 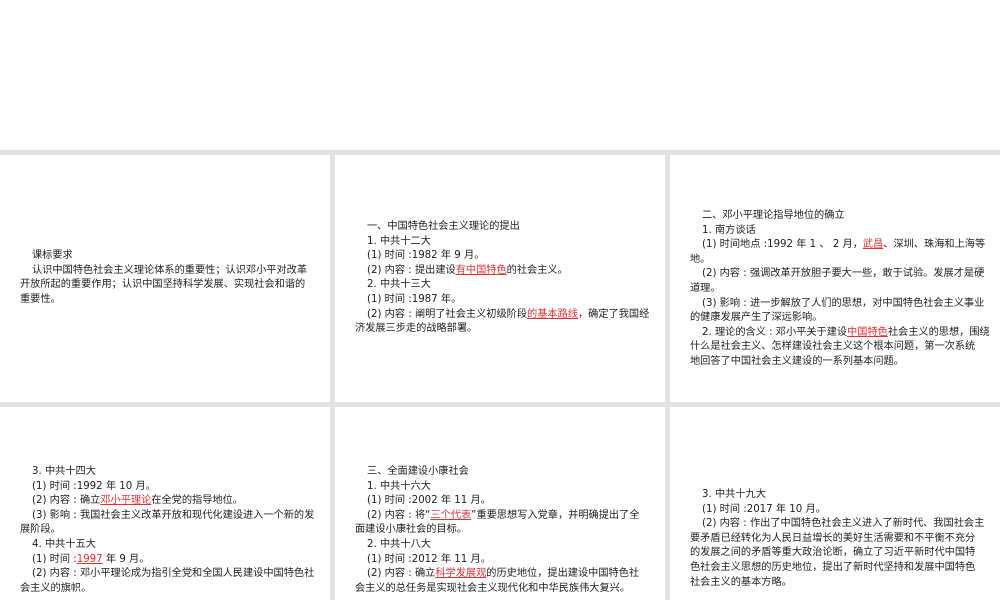 What do you see at coordinates (197, 501) in the screenshot?
I see `text-segment: 在全党的指导地位。` at bounding box center [197, 501].